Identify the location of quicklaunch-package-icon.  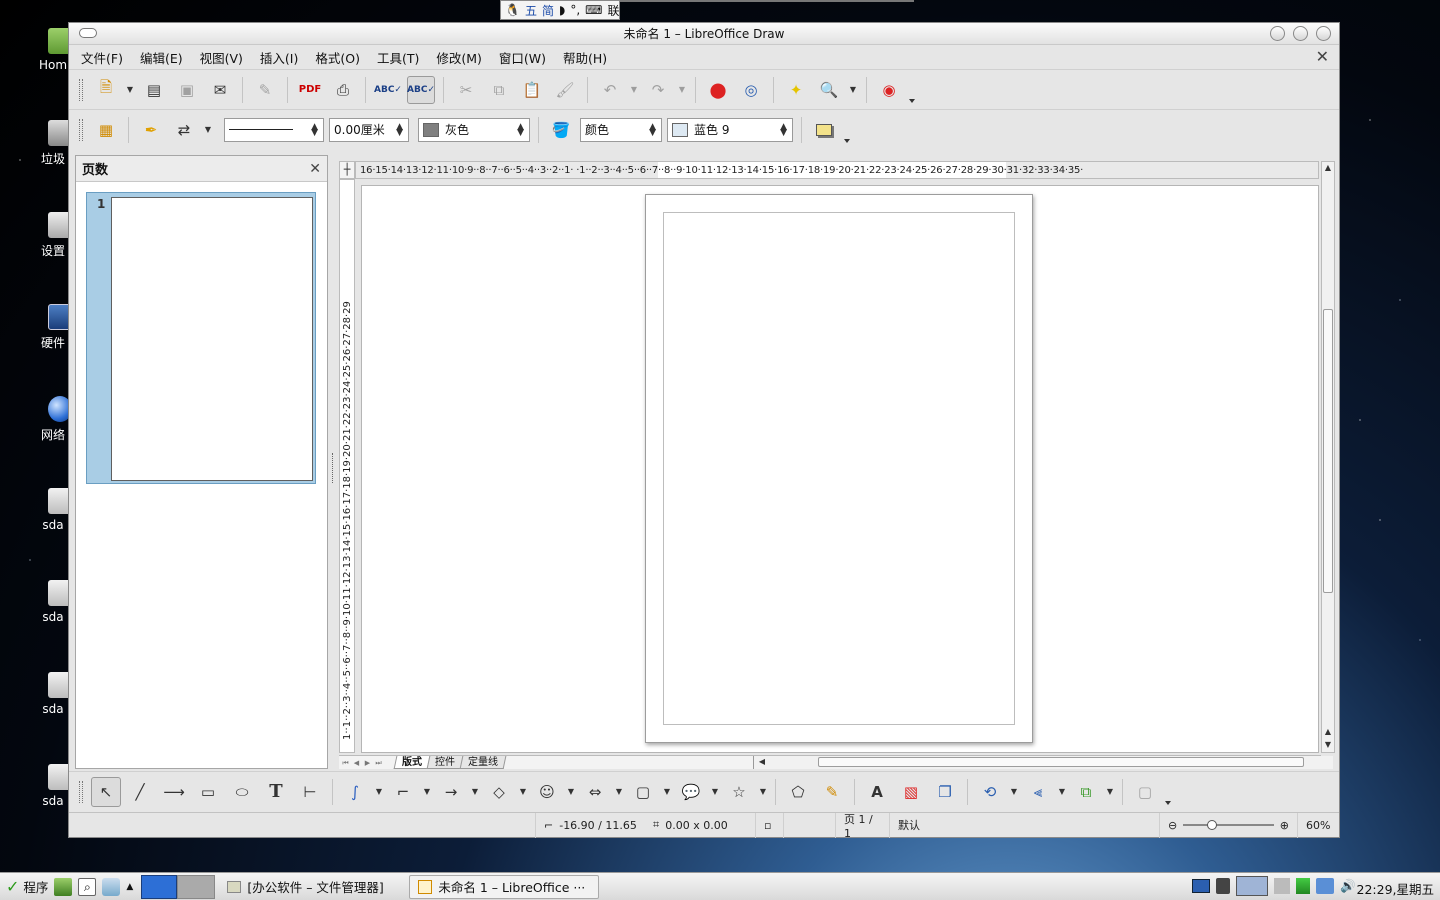
(111, 886).